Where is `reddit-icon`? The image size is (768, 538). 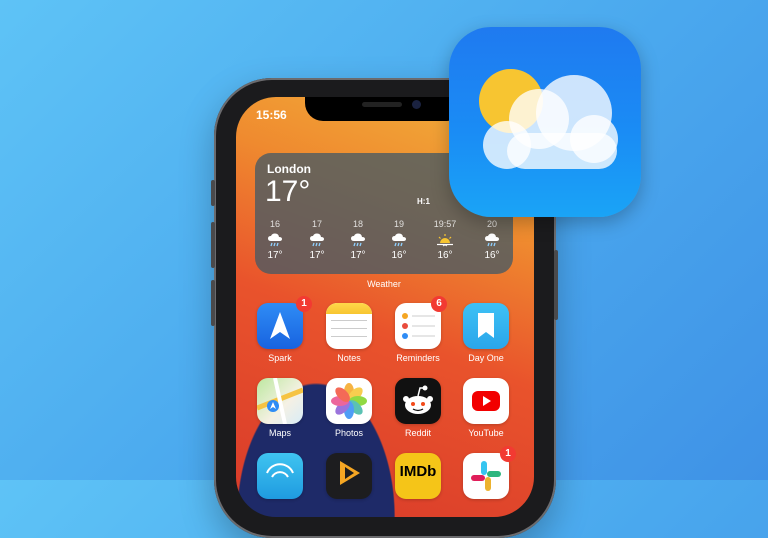
reddit-icon is located at coordinates (418, 401).